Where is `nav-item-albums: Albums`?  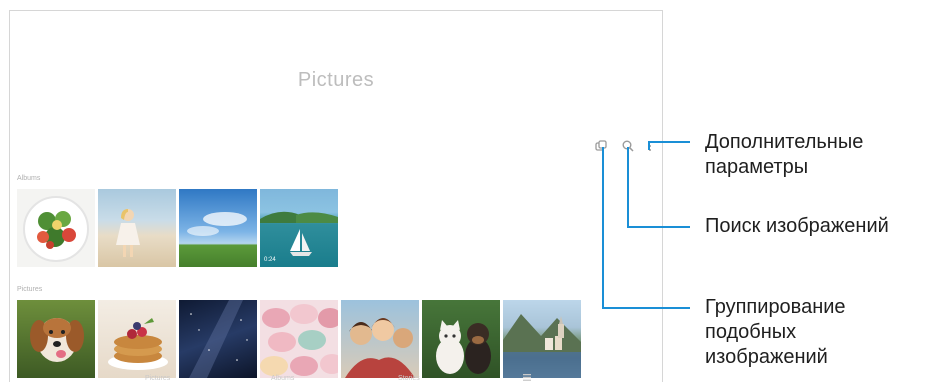
nav-item-albums: Albums is located at coordinates (282, 378).